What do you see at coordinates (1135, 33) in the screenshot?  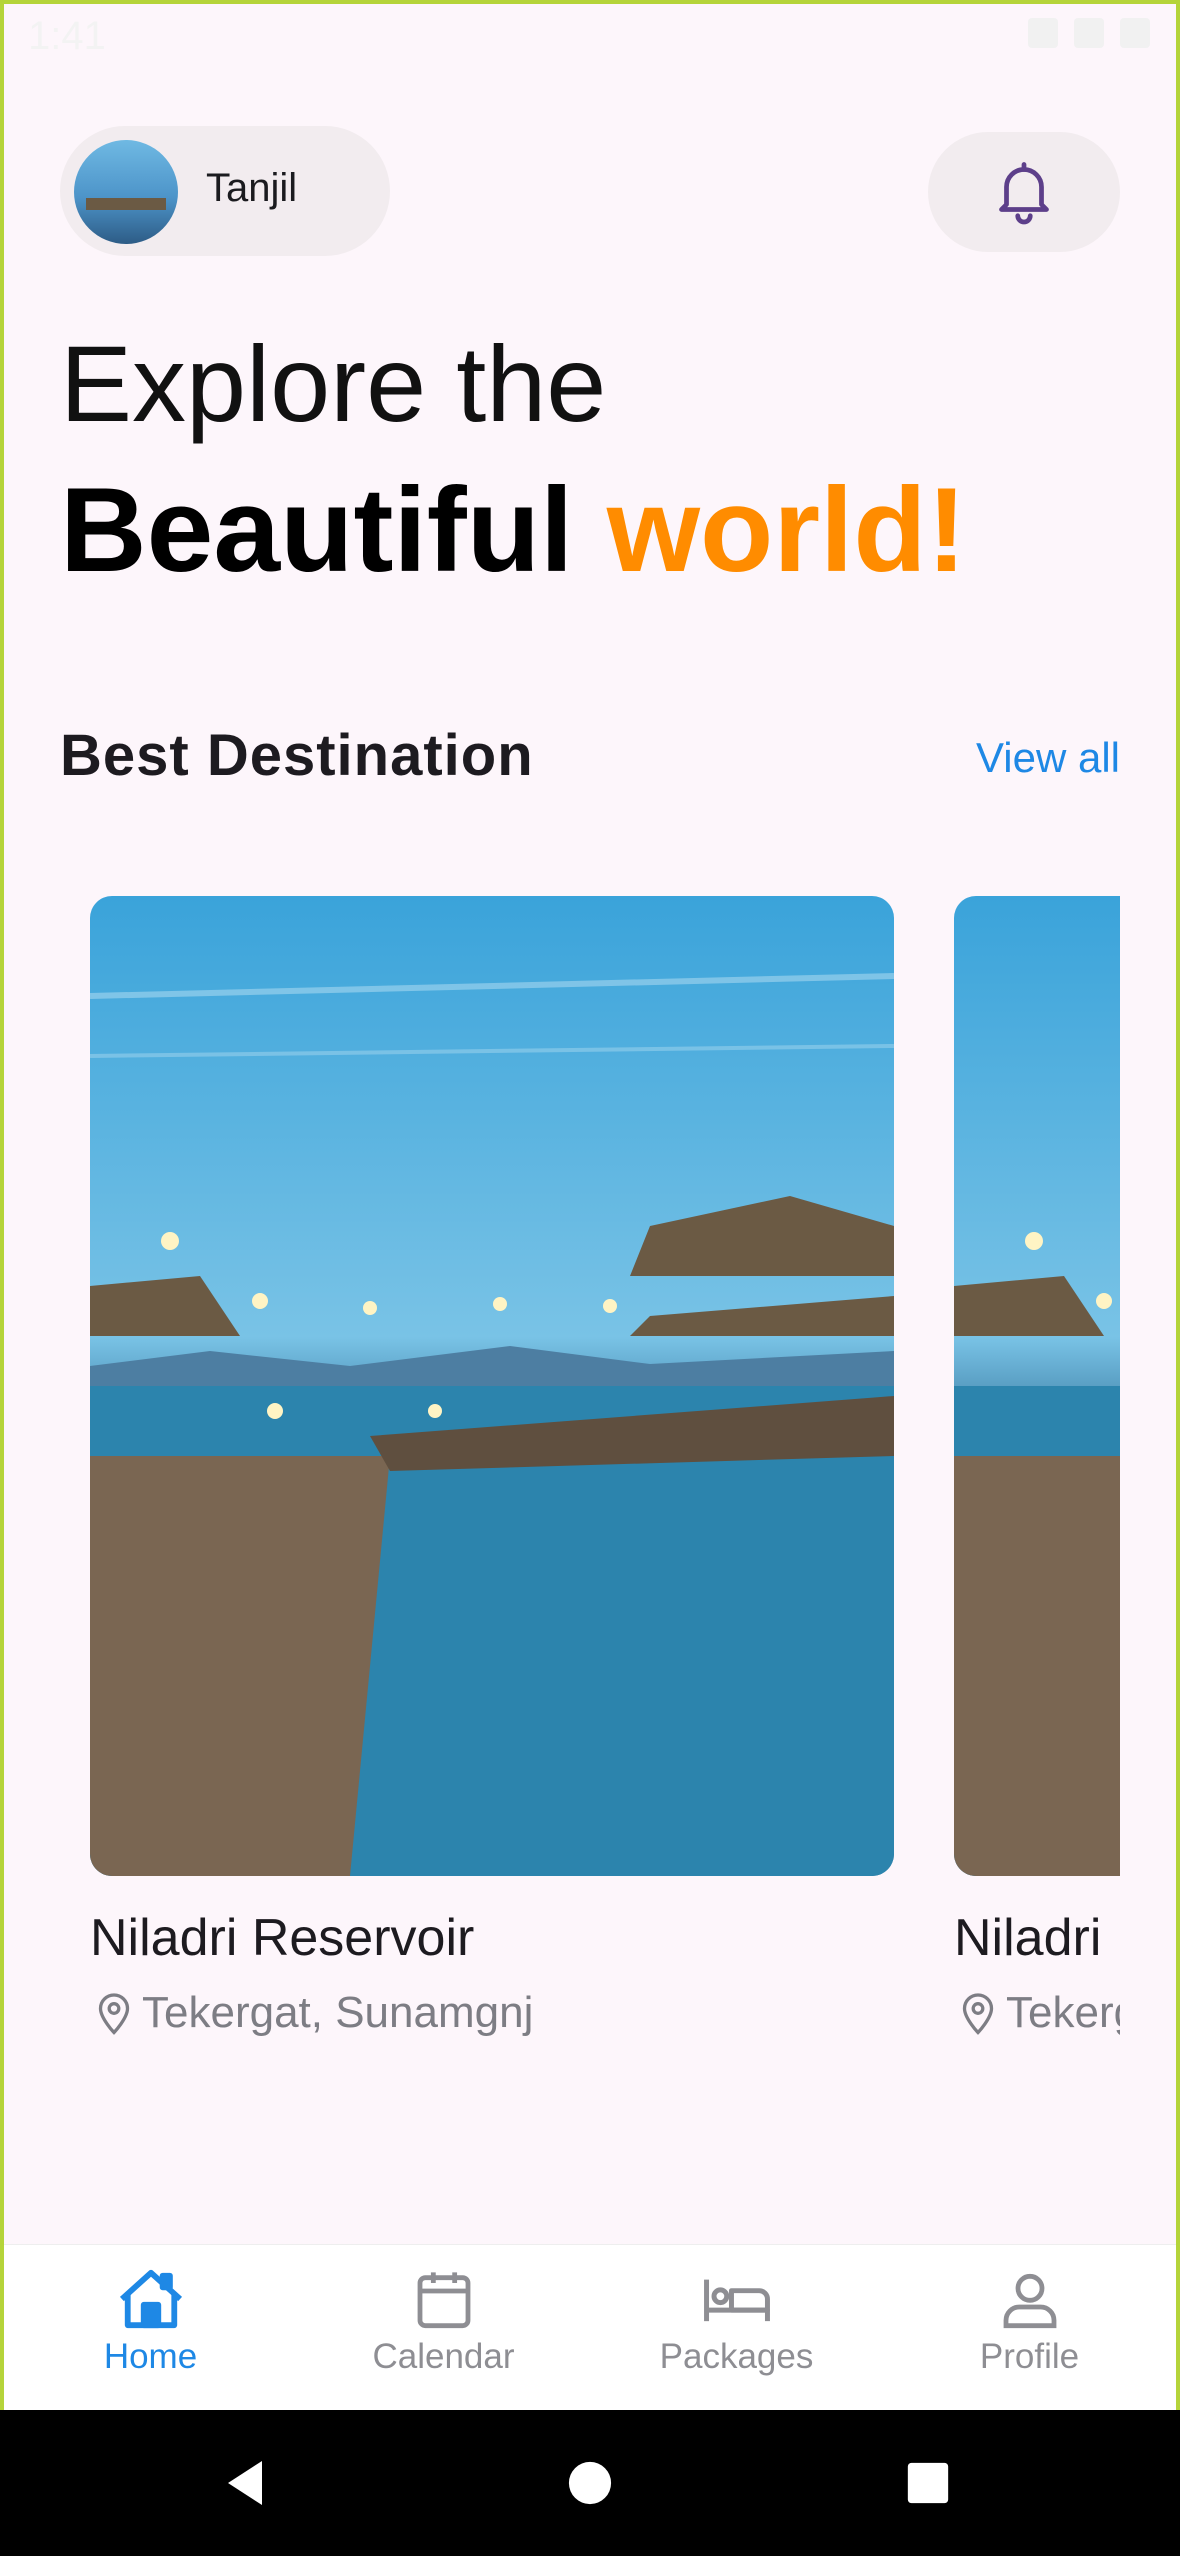 I see `battery-icon` at bounding box center [1135, 33].